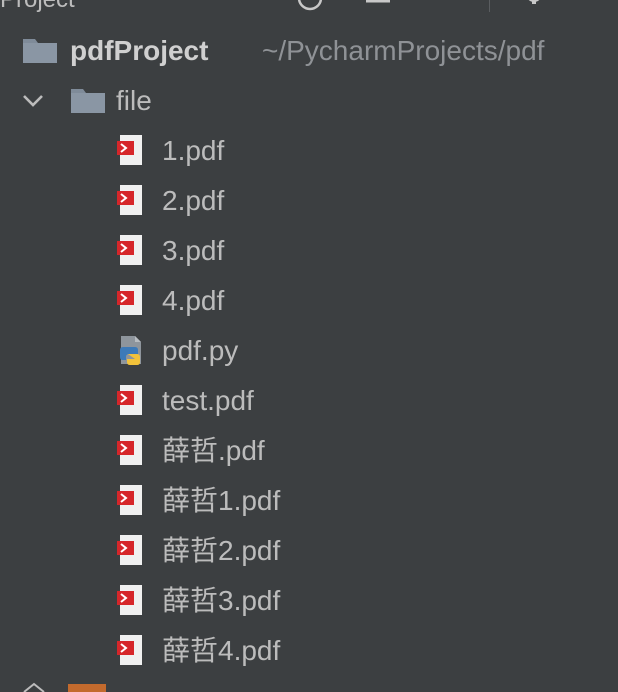 The image size is (618, 692). Describe the element at coordinates (193, 200) in the screenshot. I see `file-label: 2.pdf` at that location.